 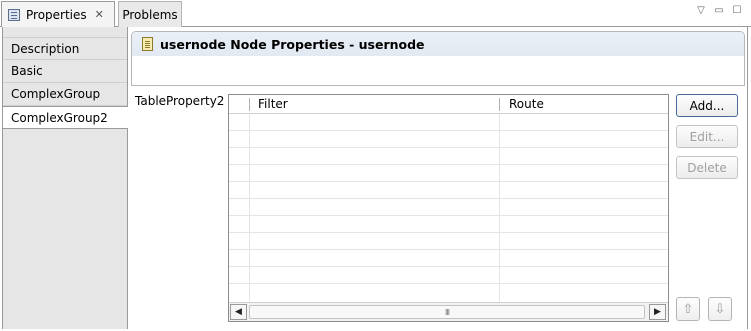 I want to click on tab-properties-label: Properties, so click(x=56, y=14).